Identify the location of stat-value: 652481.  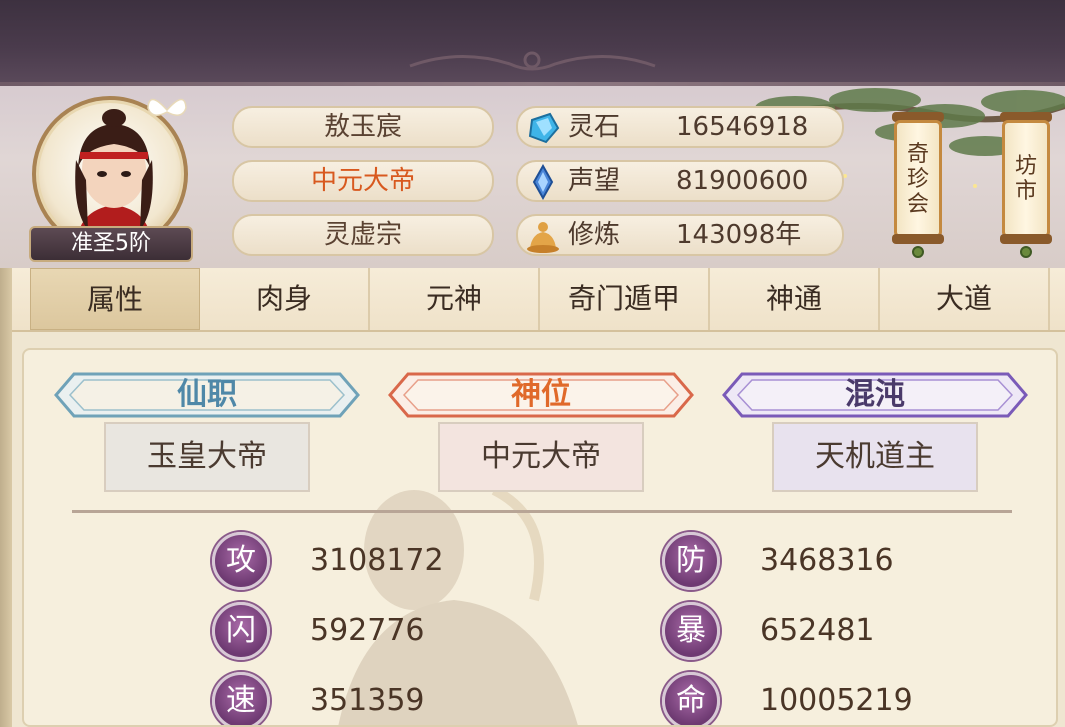
(817, 630).